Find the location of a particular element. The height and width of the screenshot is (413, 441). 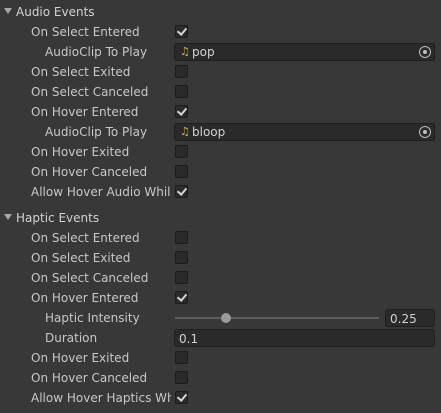

haptic-events-header: Haptic Events is located at coordinates (58, 218).